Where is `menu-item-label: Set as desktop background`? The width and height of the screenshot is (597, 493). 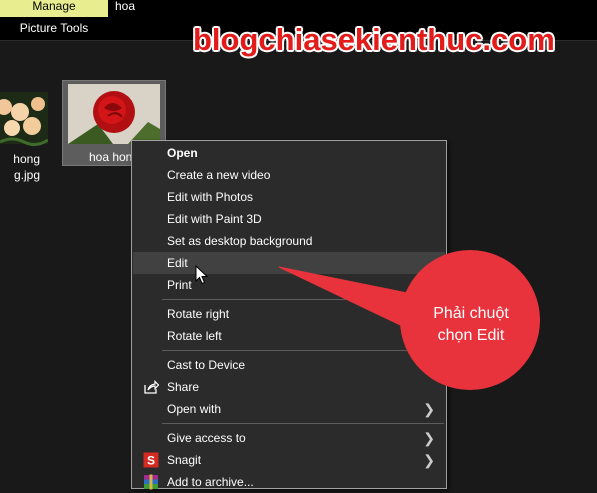 menu-item-label: Set as desktop background is located at coordinates (240, 241).